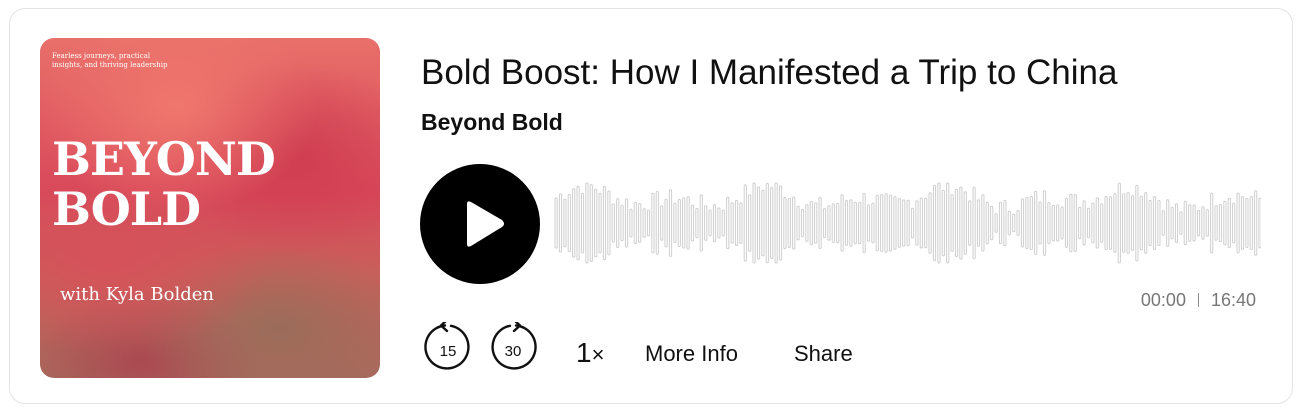 The image size is (1306, 418). I want to click on artwork-title-line-1: BEYOND, so click(164, 159).